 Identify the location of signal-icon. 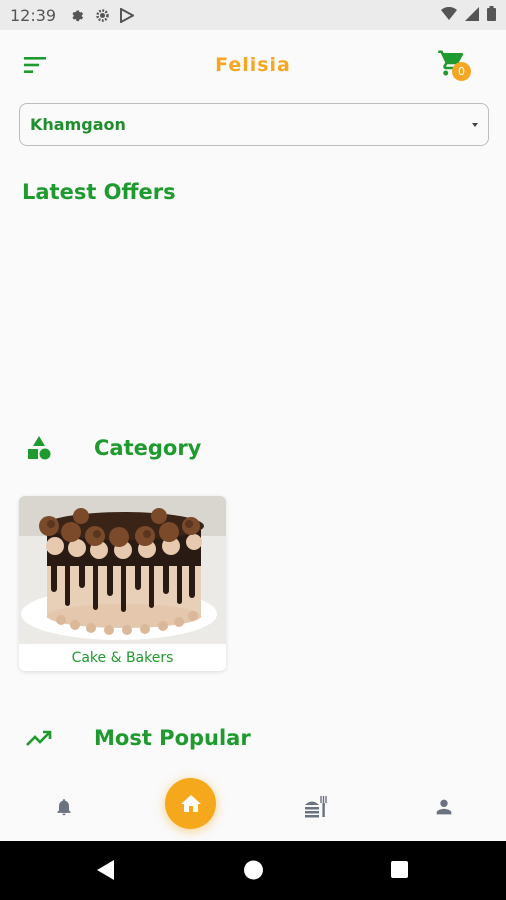
(472, 15).